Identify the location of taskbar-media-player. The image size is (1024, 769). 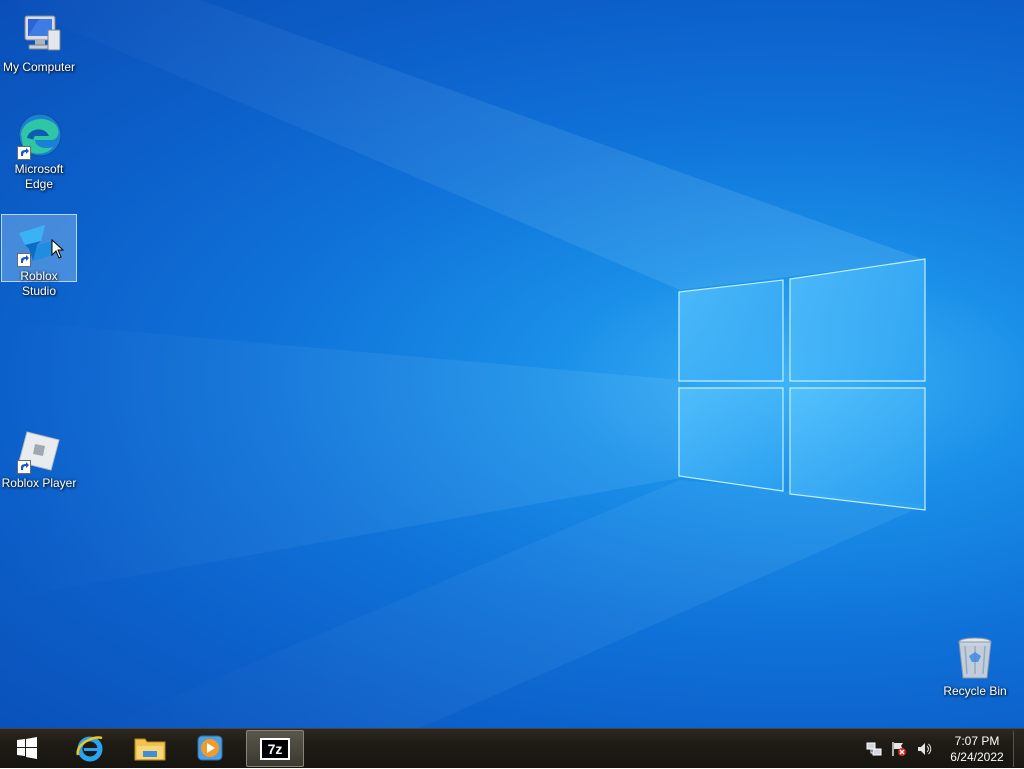
(210, 748).